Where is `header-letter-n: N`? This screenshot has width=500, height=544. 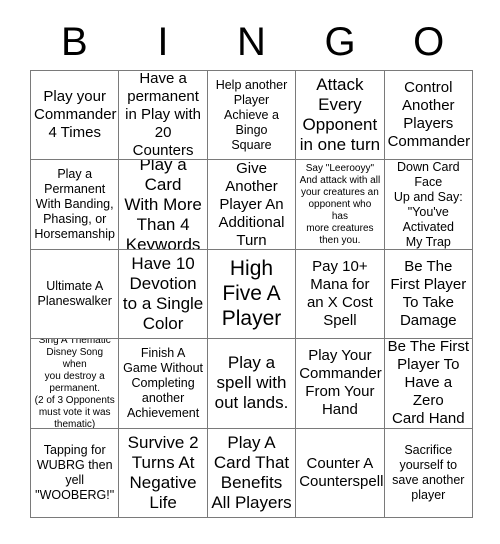
header-letter-n: N is located at coordinates (251, 42).